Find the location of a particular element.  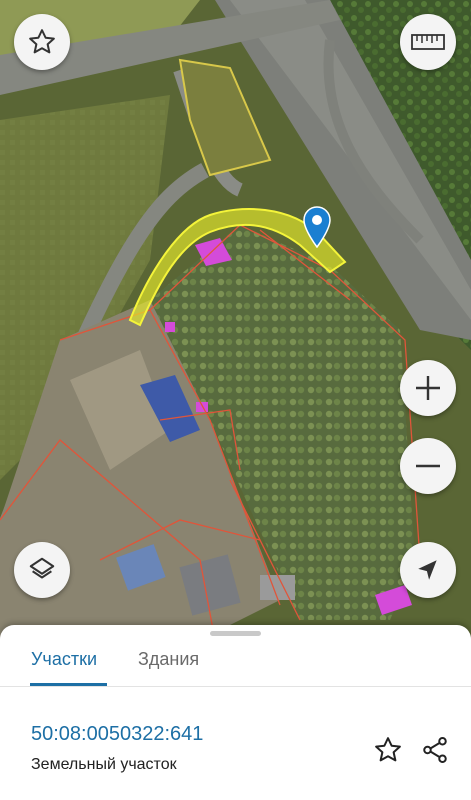

measure-button is located at coordinates (428, 42).